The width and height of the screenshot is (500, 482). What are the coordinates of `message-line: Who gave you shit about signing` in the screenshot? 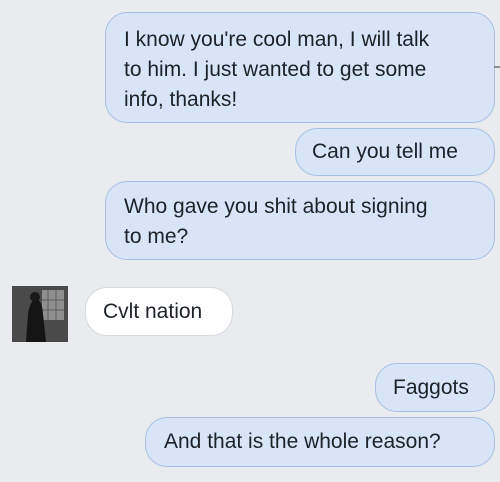 It's located at (276, 206).